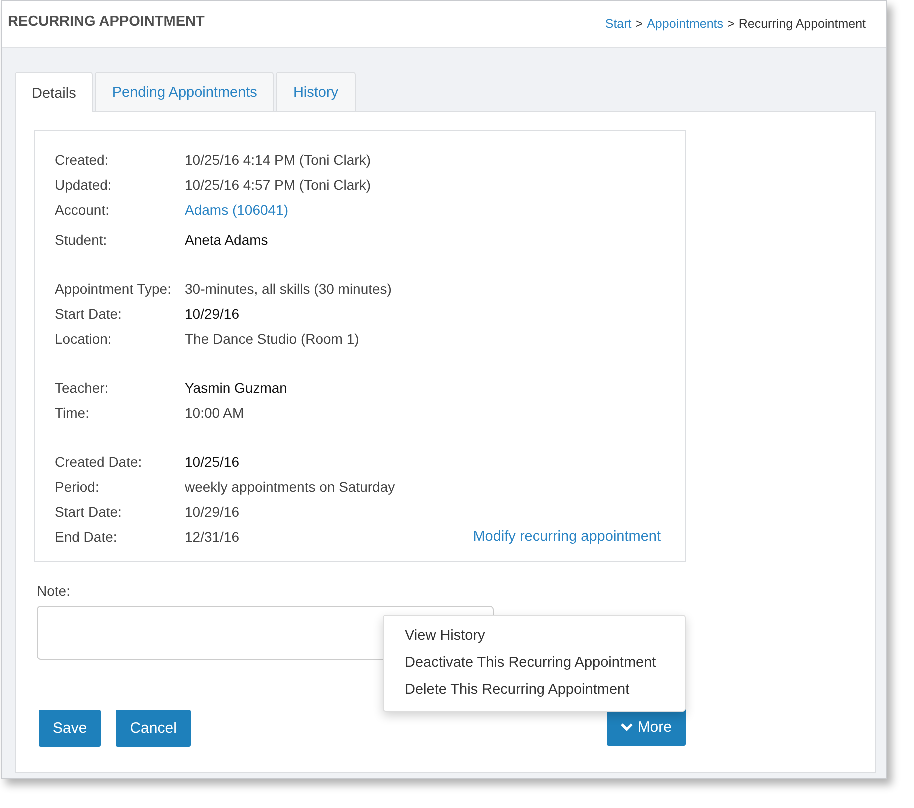 Image resolution: width=914 pixels, height=808 pixels. Describe the element at coordinates (70, 728) in the screenshot. I see `action-button: Save` at that location.